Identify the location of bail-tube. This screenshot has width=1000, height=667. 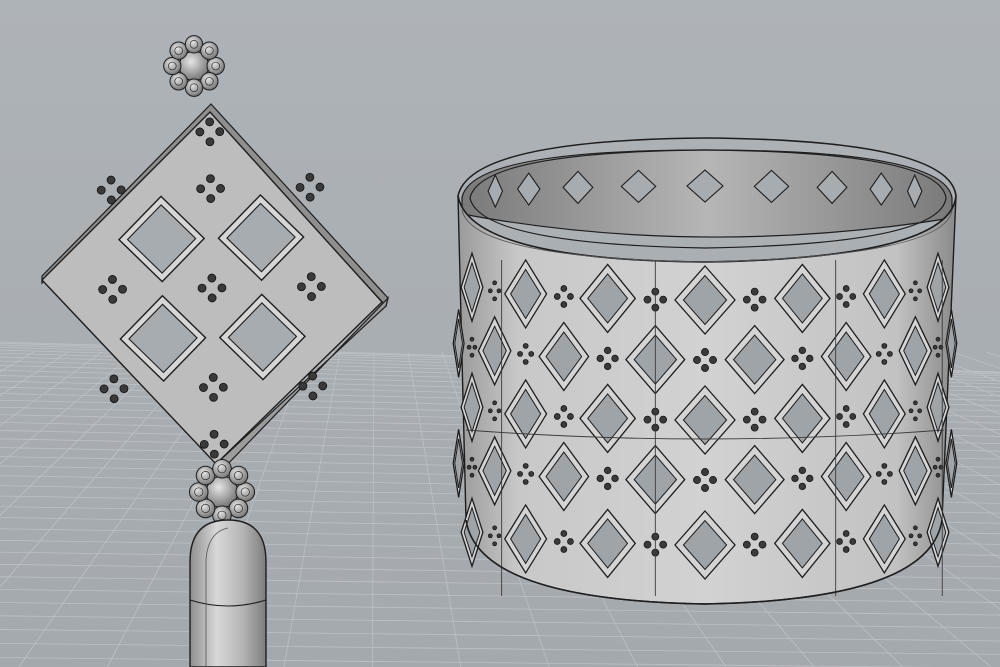
(228, 593).